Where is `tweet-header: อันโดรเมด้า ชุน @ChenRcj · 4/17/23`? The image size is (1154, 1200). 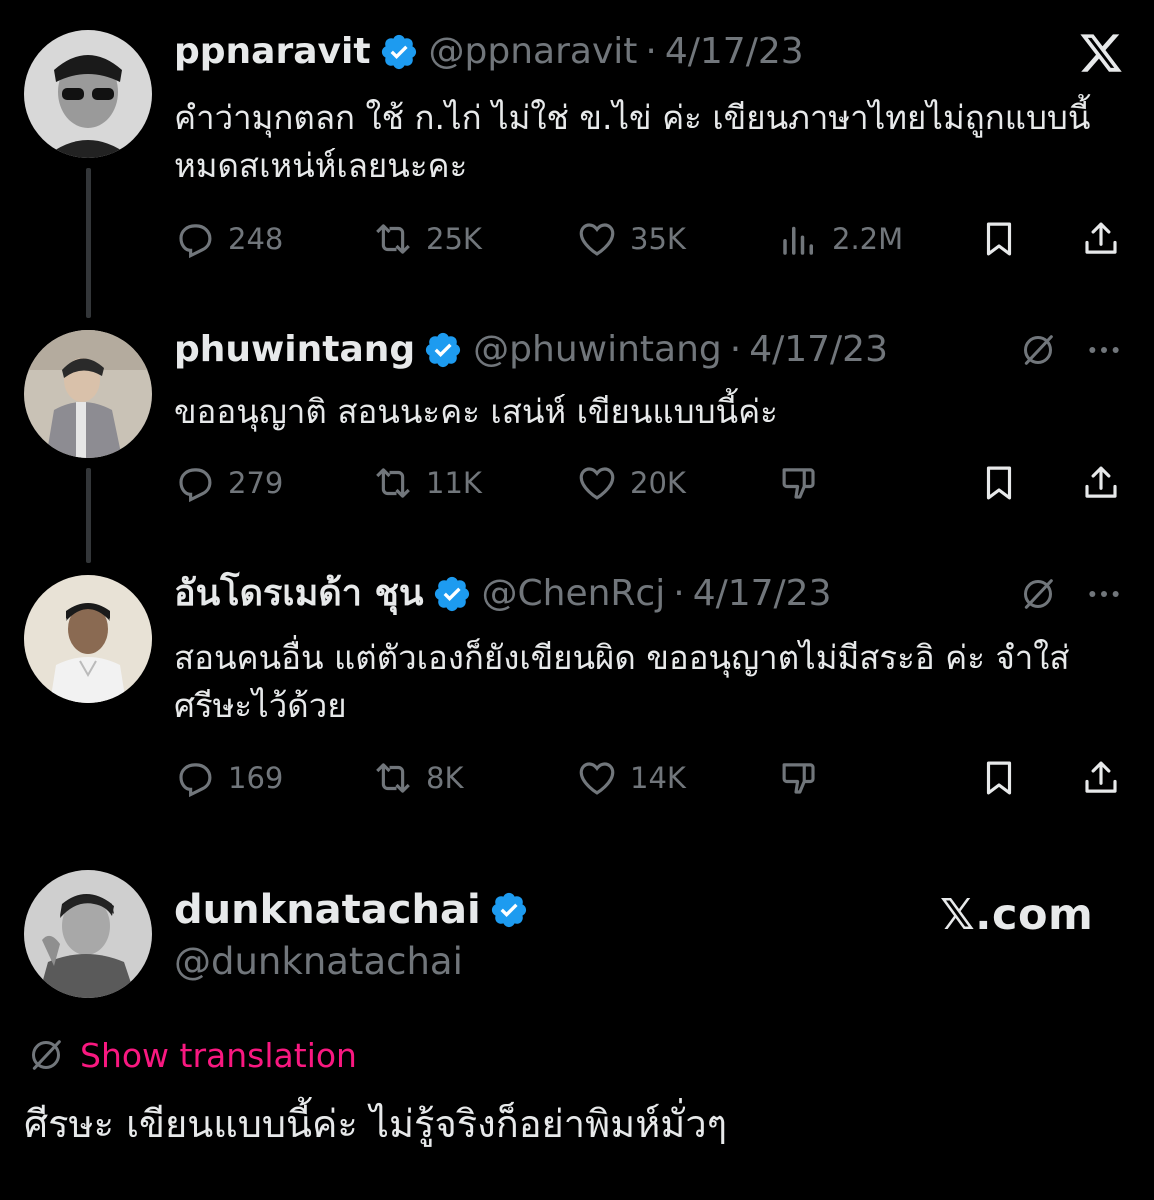 tweet-header: อันโดรเมด้า ชุน @ChenRcj · 4/17/23 is located at coordinates (502, 594).